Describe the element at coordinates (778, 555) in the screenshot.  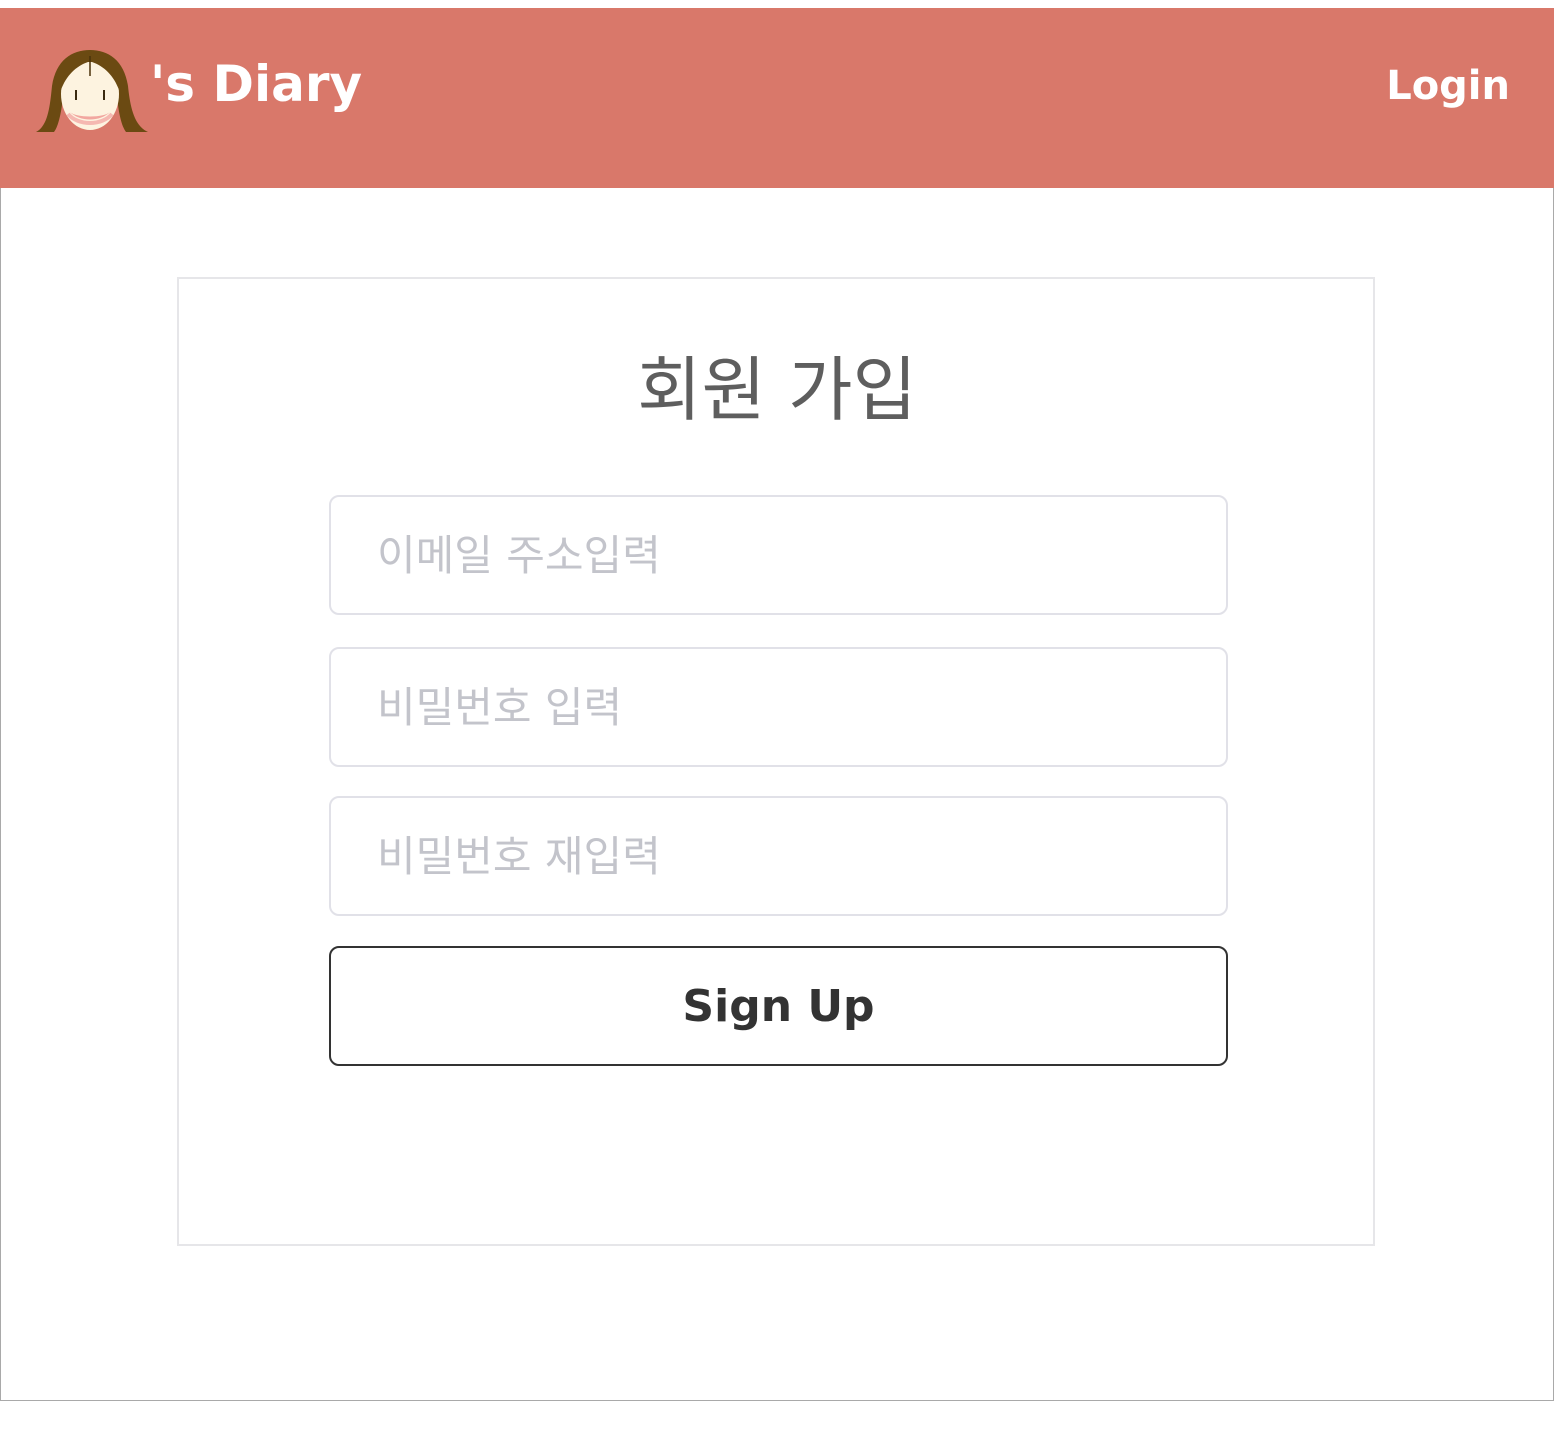
I see `email-input` at that location.